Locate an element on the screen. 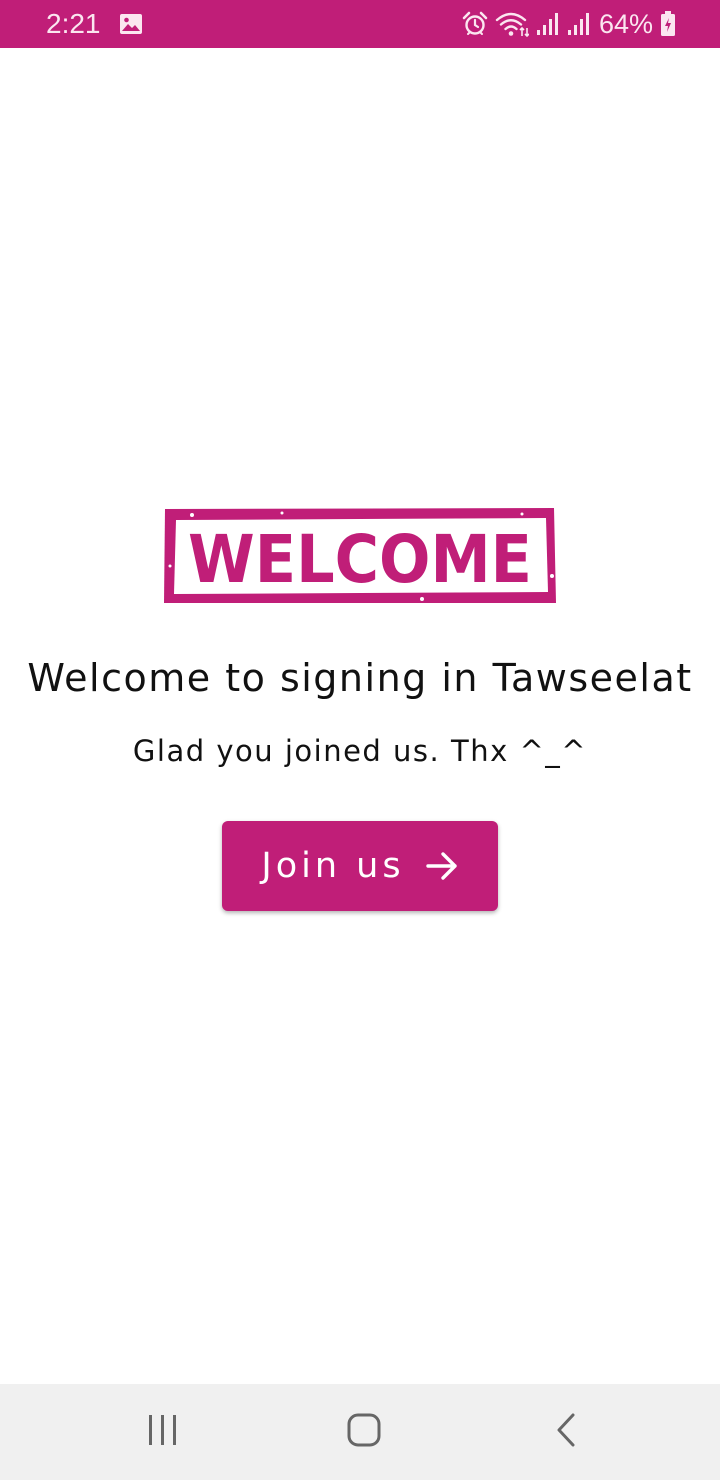 The height and width of the screenshot is (1480, 720). status-left: 2:21 is located at coordinates (94, 24).